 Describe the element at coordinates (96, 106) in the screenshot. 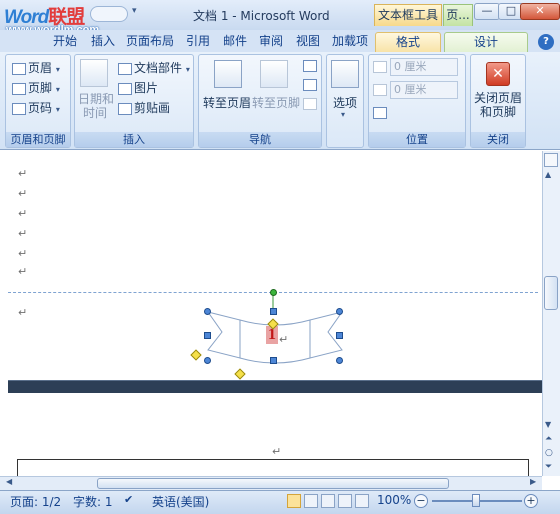

I see `datetime-button: 日期和 时间` at that location.